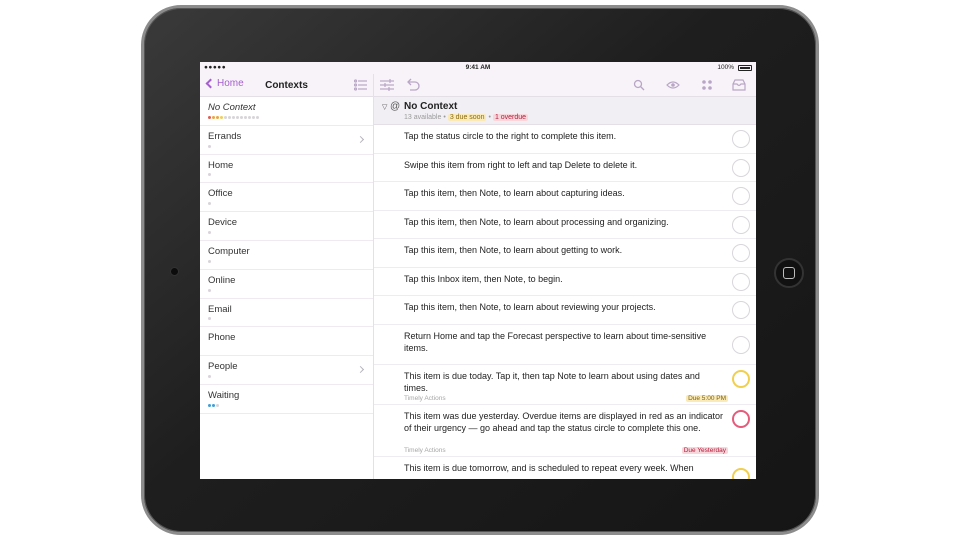 The image size is (960, 540). What do you see at coordinates (232, 107) in the screenshot?
I see `sidebar-item-label: No Context` at bounding box center [232, 107].